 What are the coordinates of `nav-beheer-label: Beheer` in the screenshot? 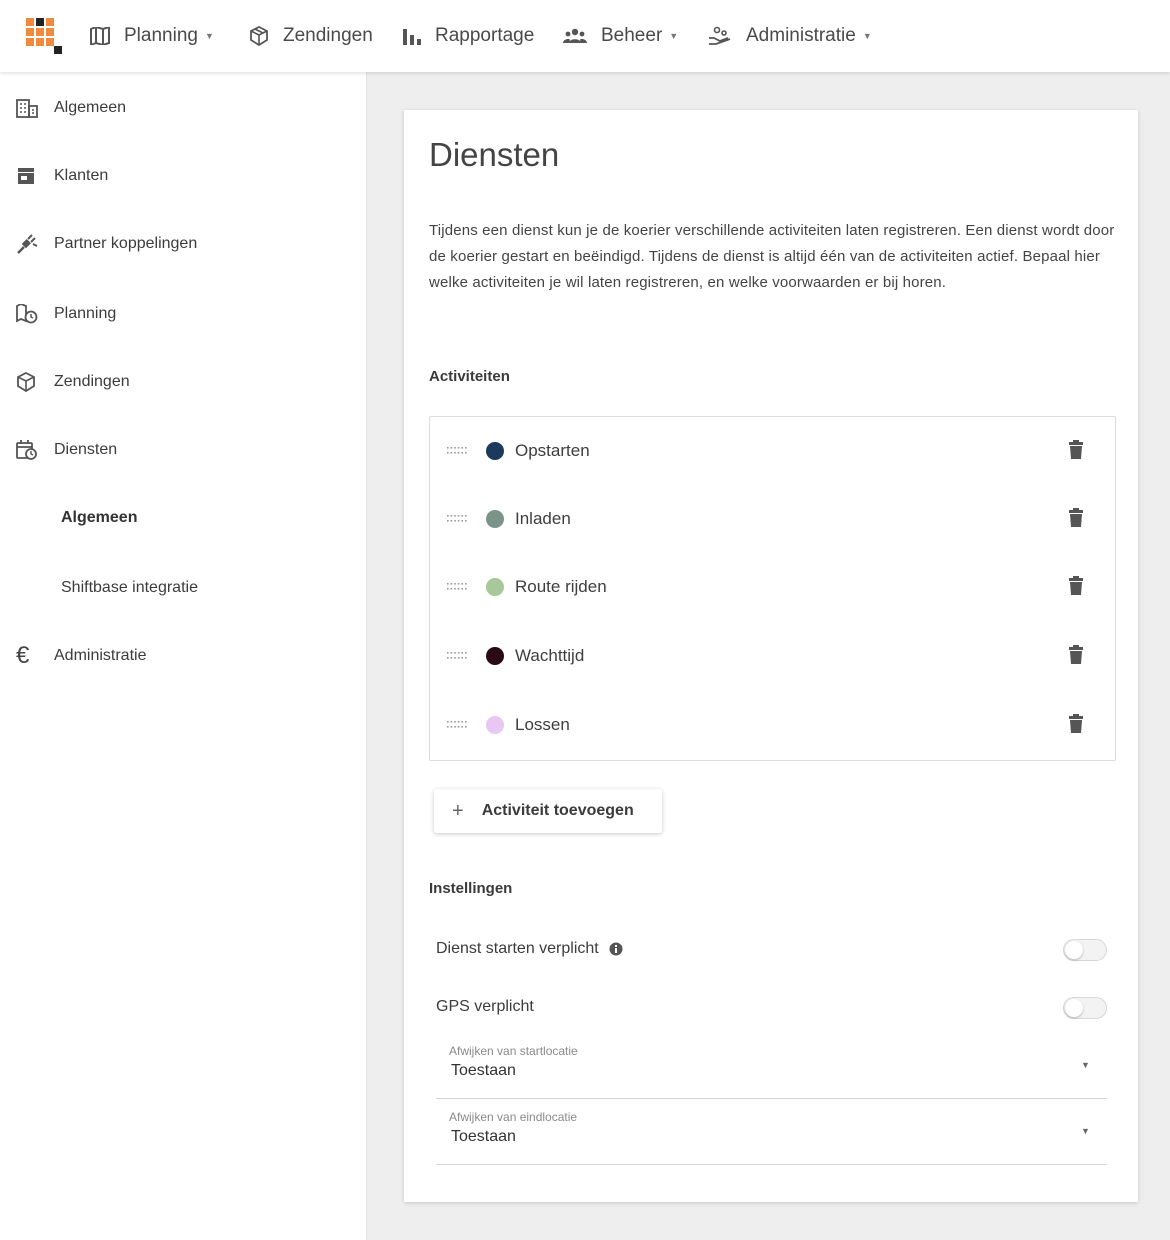 It's located at (632, 35).